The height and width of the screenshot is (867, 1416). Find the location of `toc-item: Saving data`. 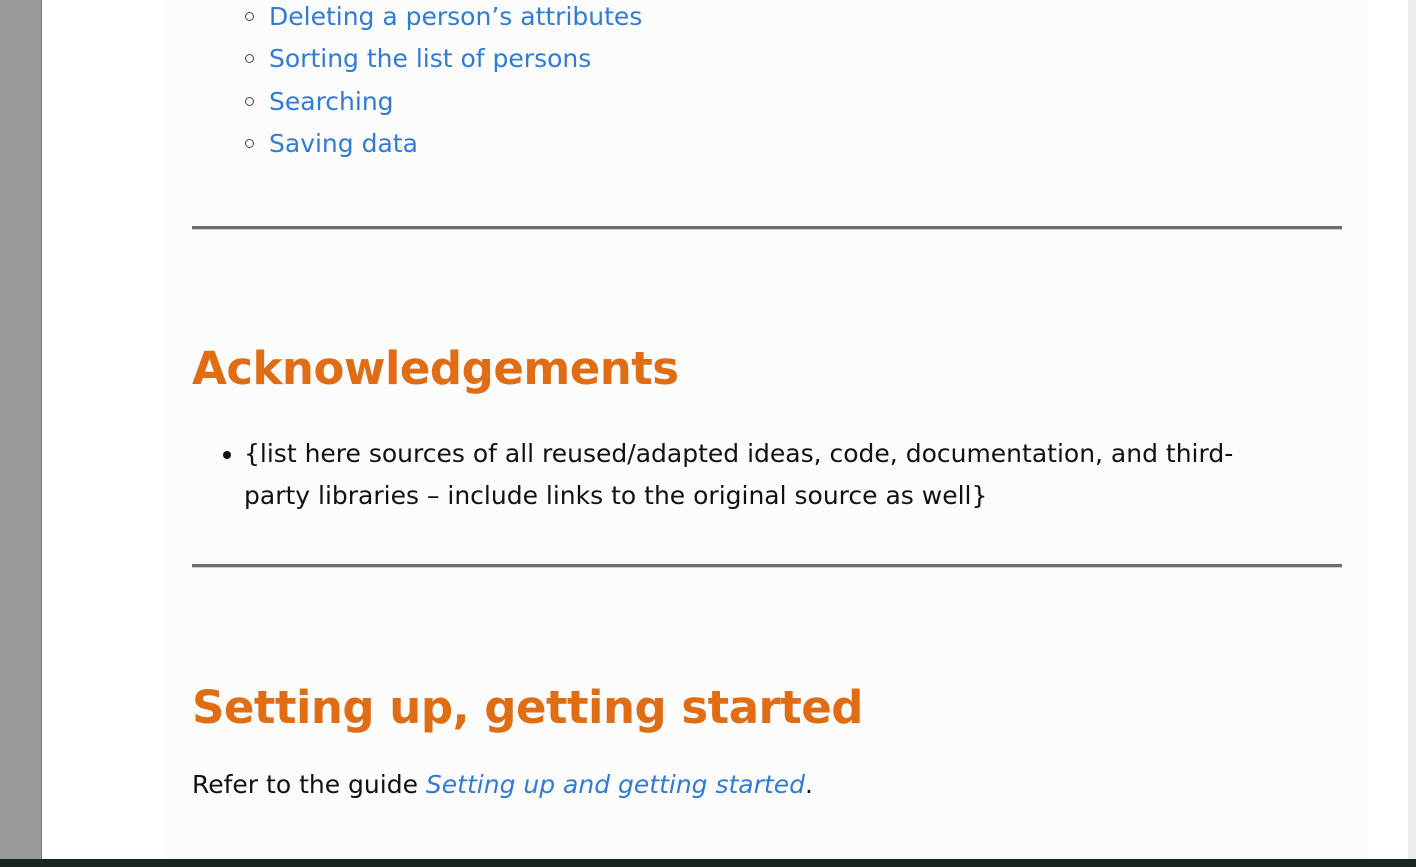

toc-item: Saving data is located at coordinates (441, 144).